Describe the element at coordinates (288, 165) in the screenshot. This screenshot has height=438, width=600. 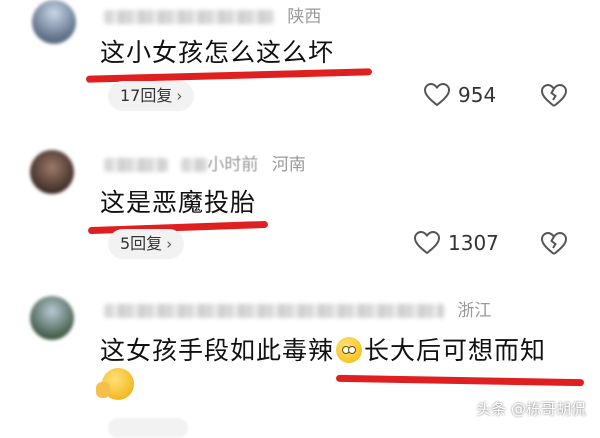
I see `comment-location: 河南` at that location.